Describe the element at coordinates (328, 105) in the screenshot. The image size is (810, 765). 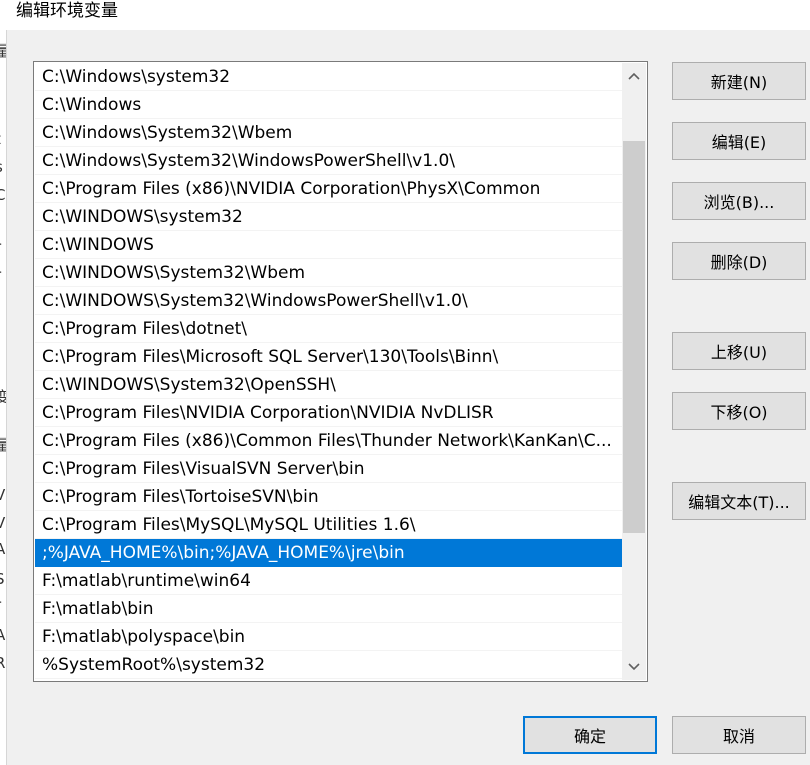
I see `path-list-item: C:\Windows` at that location.